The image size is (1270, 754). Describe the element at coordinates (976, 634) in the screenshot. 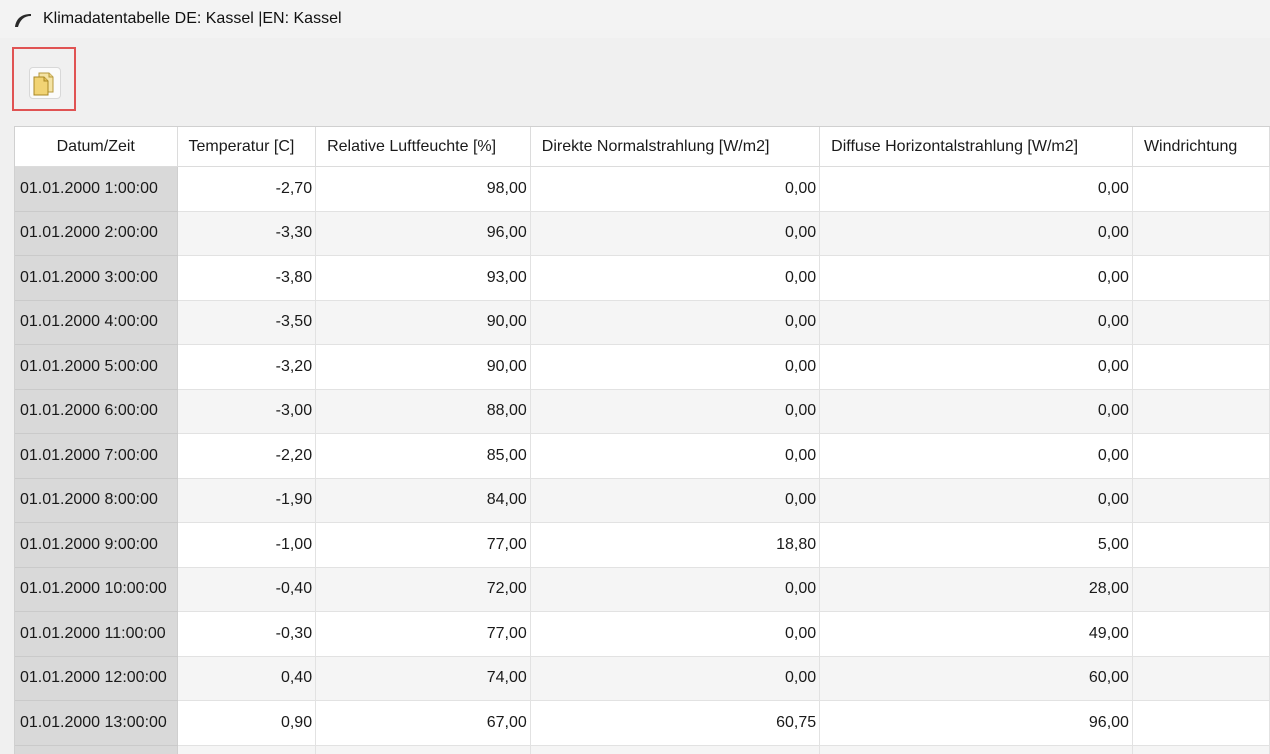

I see `cell-diffuse-horizontal-radiation: 49,00` at that location.